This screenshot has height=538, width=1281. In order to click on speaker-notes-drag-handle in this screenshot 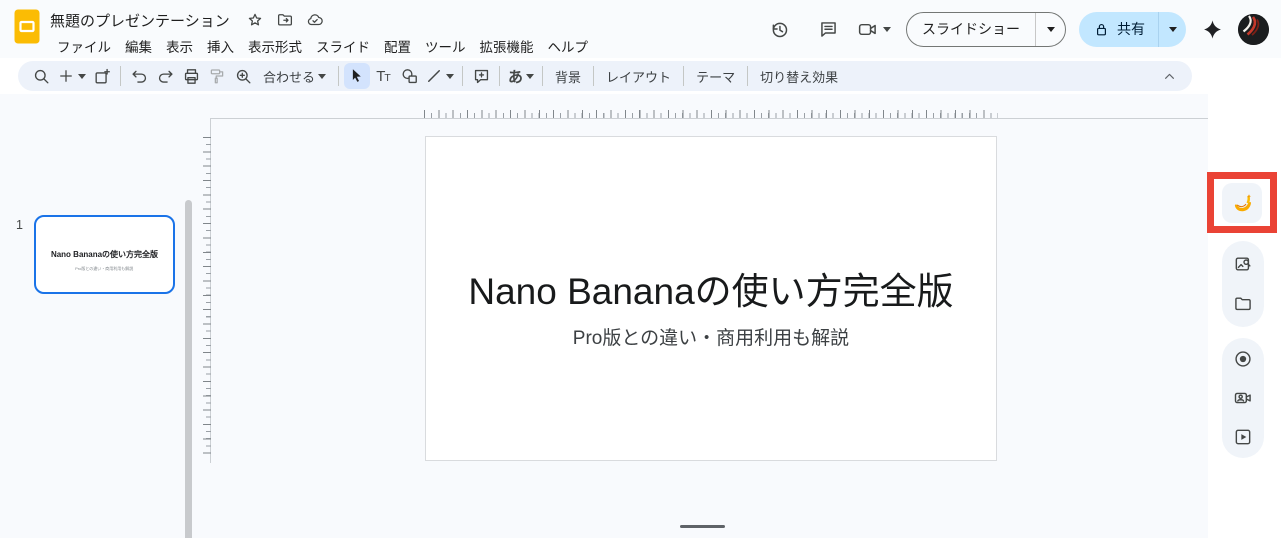, I will do `click(702, 526)`.